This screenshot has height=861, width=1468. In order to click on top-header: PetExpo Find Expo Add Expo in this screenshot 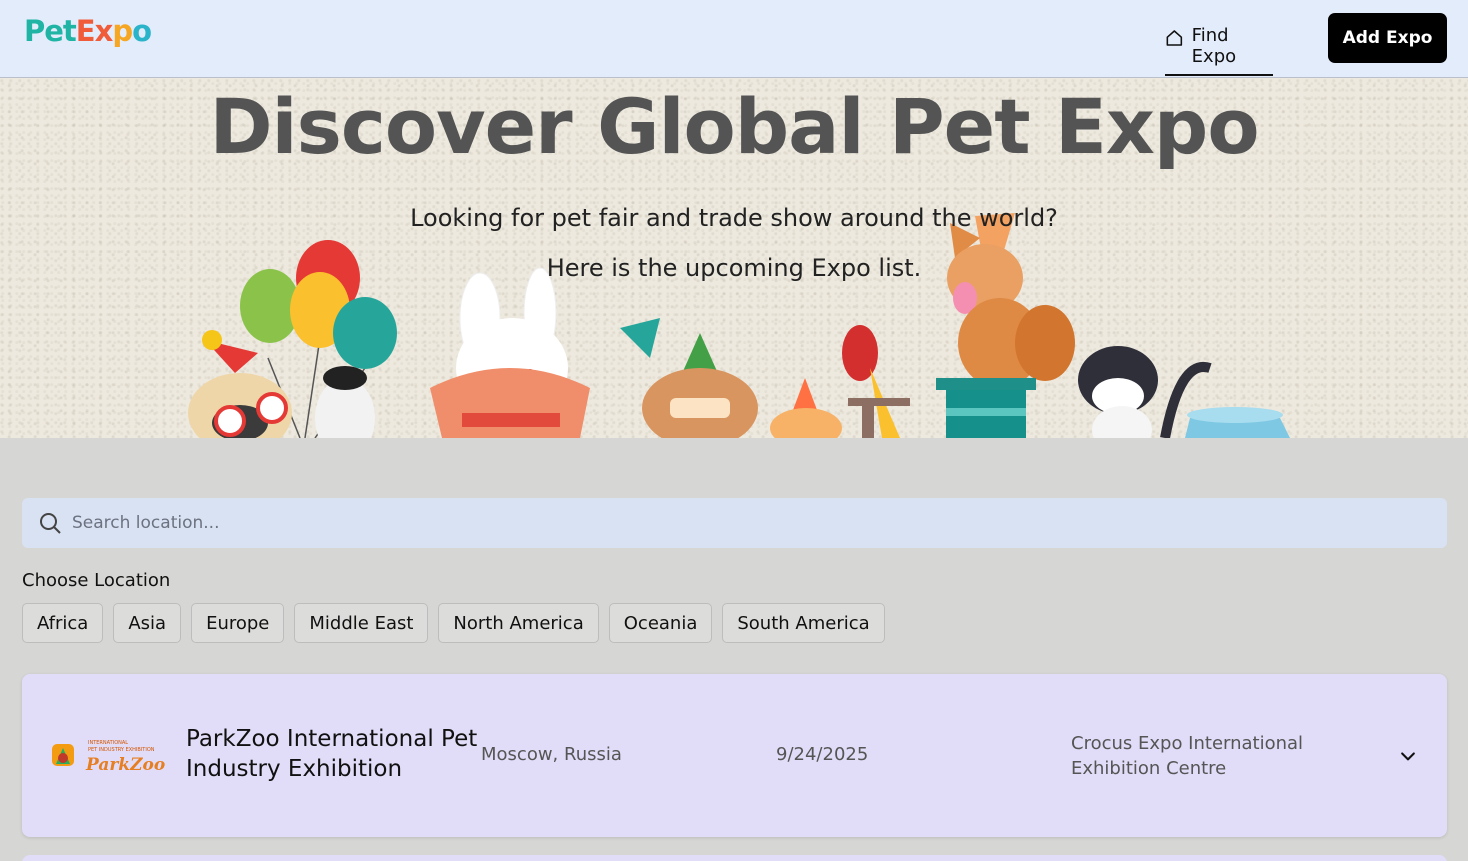, I will do `click(734, 39)`.